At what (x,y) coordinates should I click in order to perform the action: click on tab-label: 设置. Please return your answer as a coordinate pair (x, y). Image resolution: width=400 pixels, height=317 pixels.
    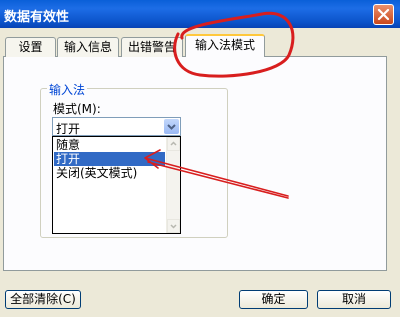
    Looking at the image, I should click on (30, 47).